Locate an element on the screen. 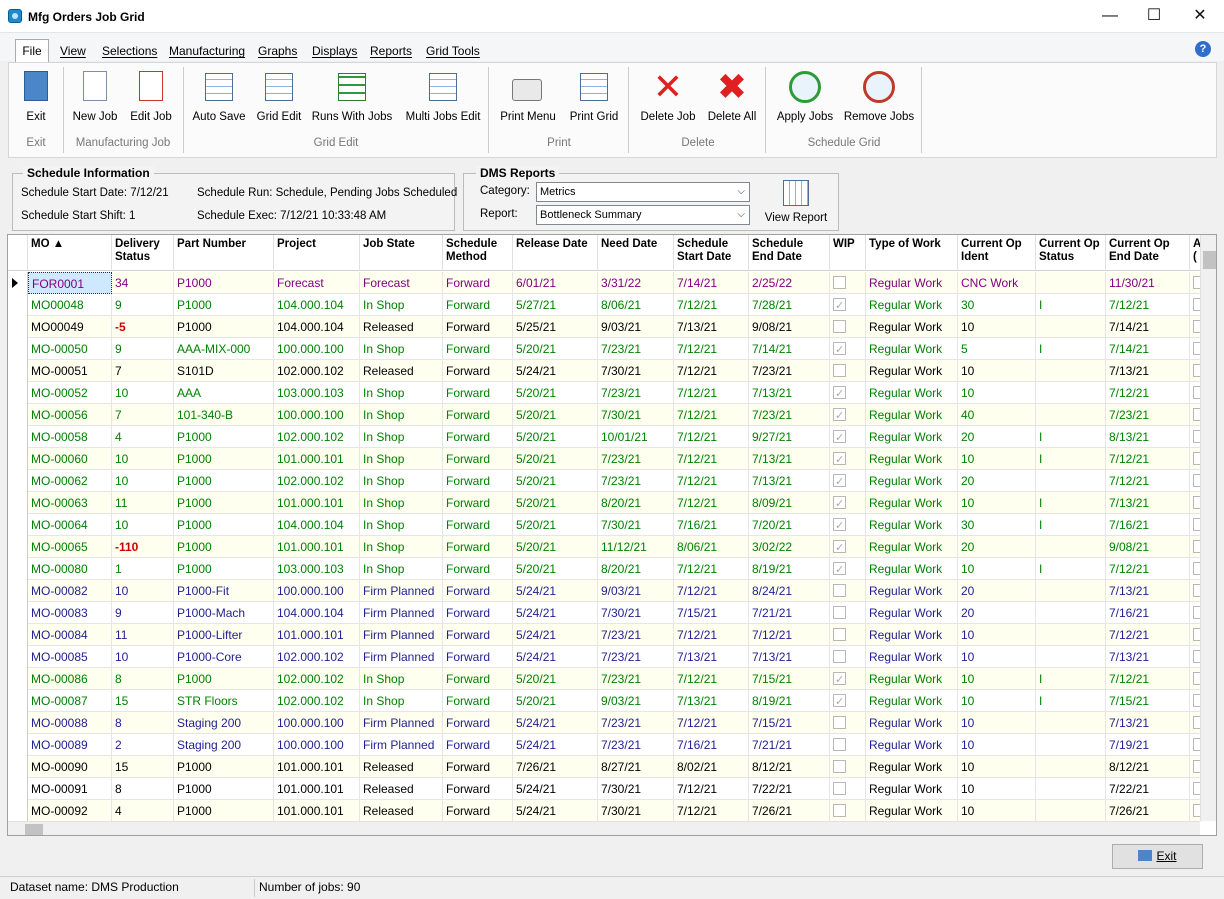  cell-current-op-end-date: 7/16/21 is located at coordinates (1148, 613).